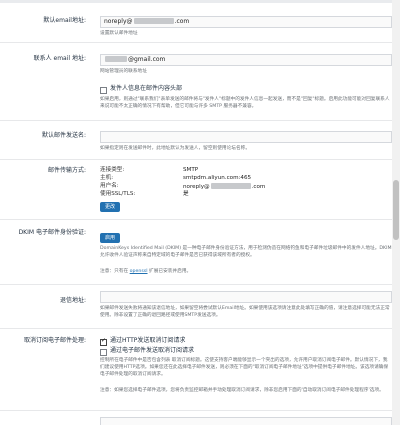 This screenshot has width=400, height=425. Describe the element at coordinates (118, 194) in the screenshot. I see `transport-ssl-key: 使用SSL/TLS:` at that location.